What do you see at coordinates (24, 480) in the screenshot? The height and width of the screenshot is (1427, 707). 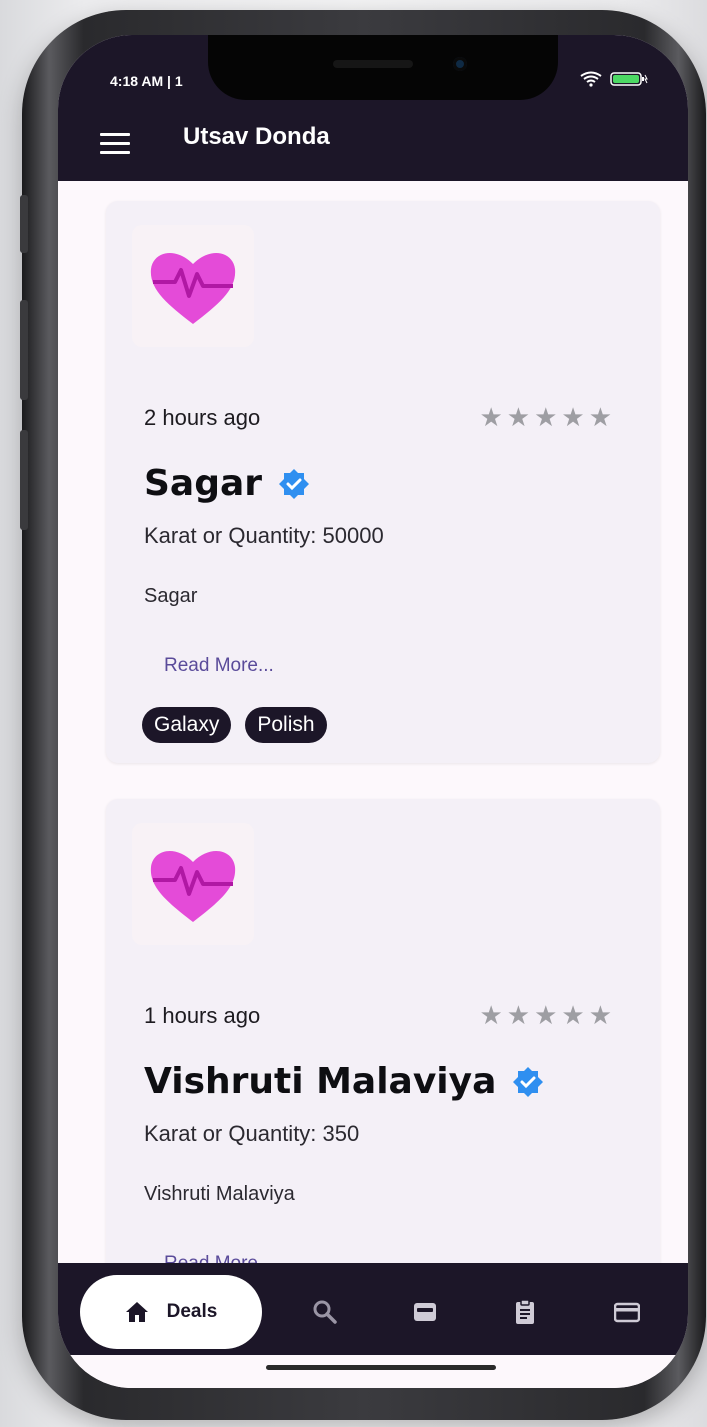 I see `volume-down-button` at bounding box center [24, 480].